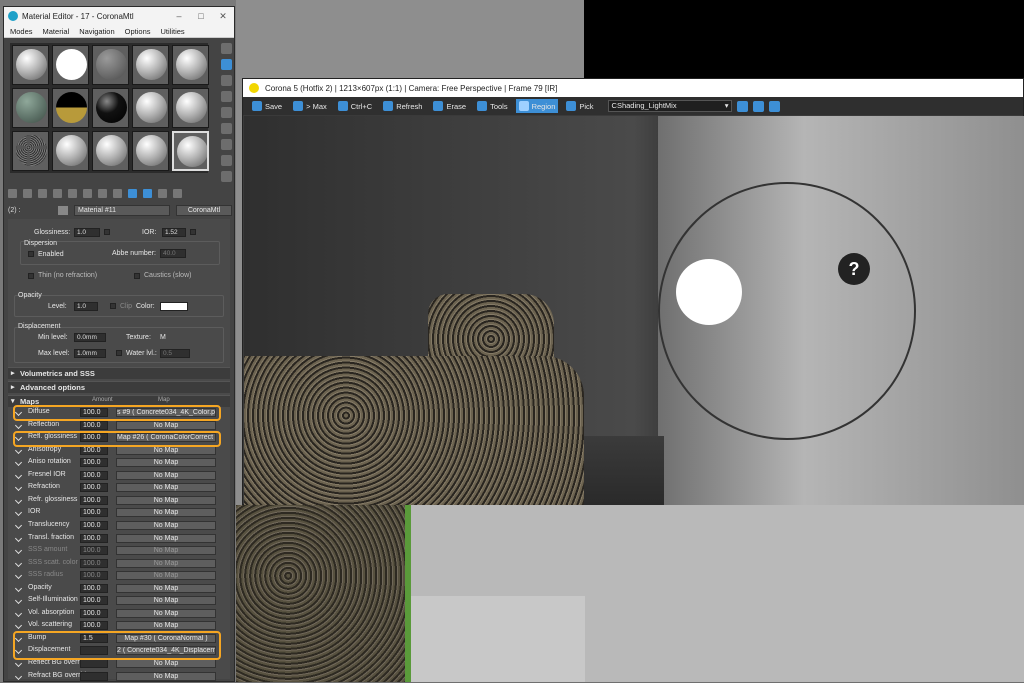 Image resolution: width=1024 pixels, height=683 pixels. Describe the element at coordinates (63, 210) in the screenshot. I see `eyedropper-icon` at that location.